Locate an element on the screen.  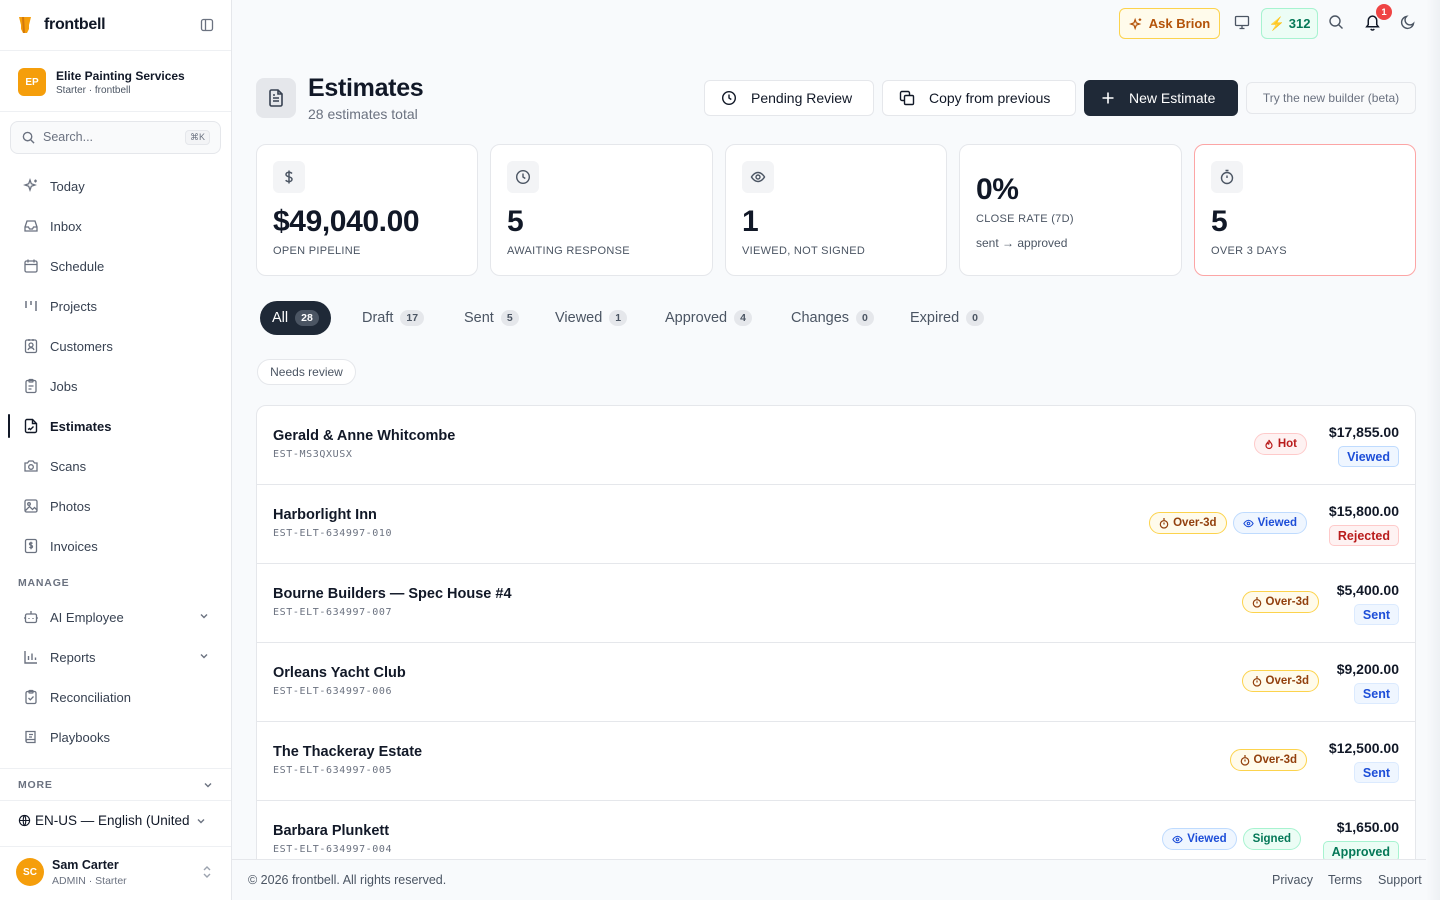
tab-viewed: Viewed 1 is located at coordinates (591, 318).